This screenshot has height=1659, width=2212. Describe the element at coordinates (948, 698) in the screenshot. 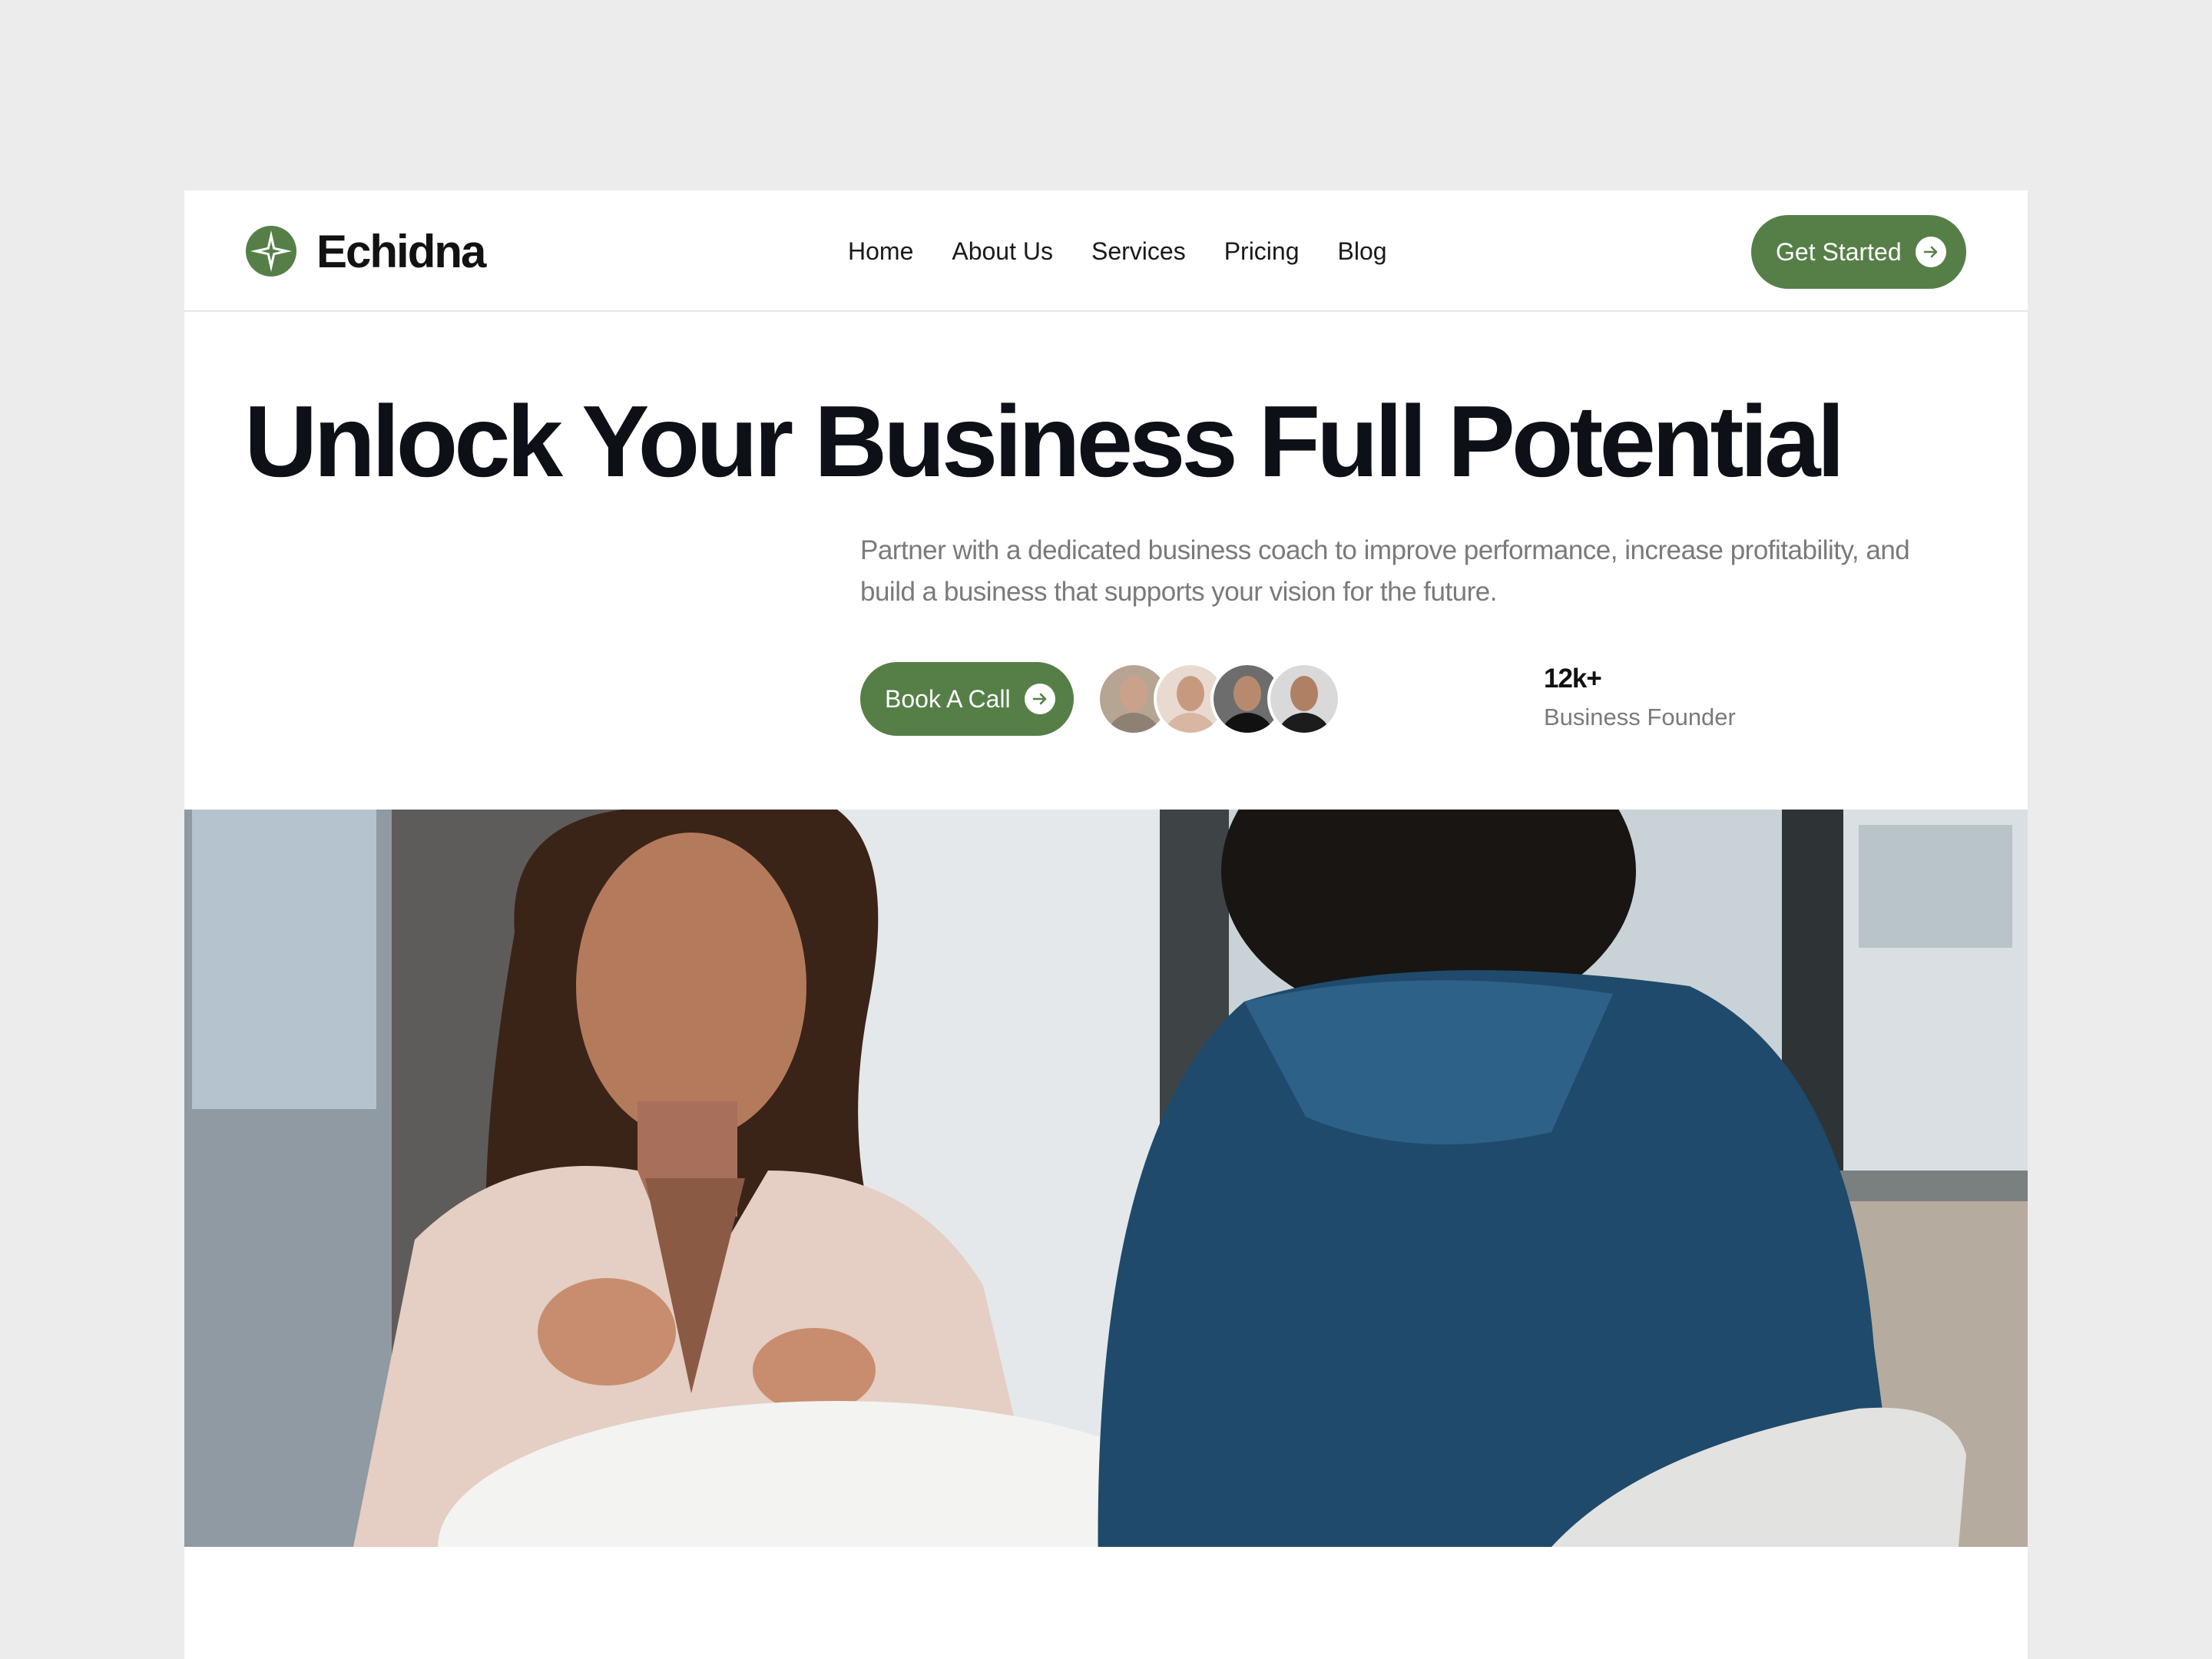

I see `book-a-call-label: Book A Call` at that location.